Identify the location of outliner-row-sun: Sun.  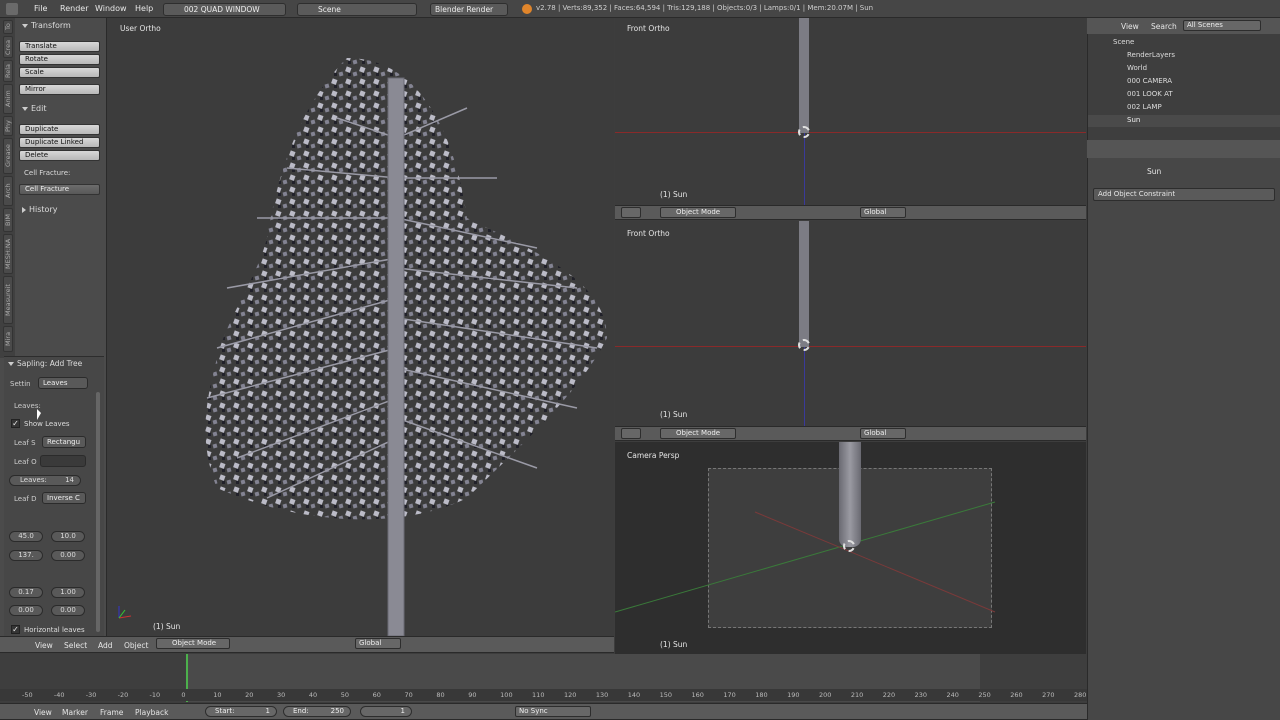
(1133, 120).